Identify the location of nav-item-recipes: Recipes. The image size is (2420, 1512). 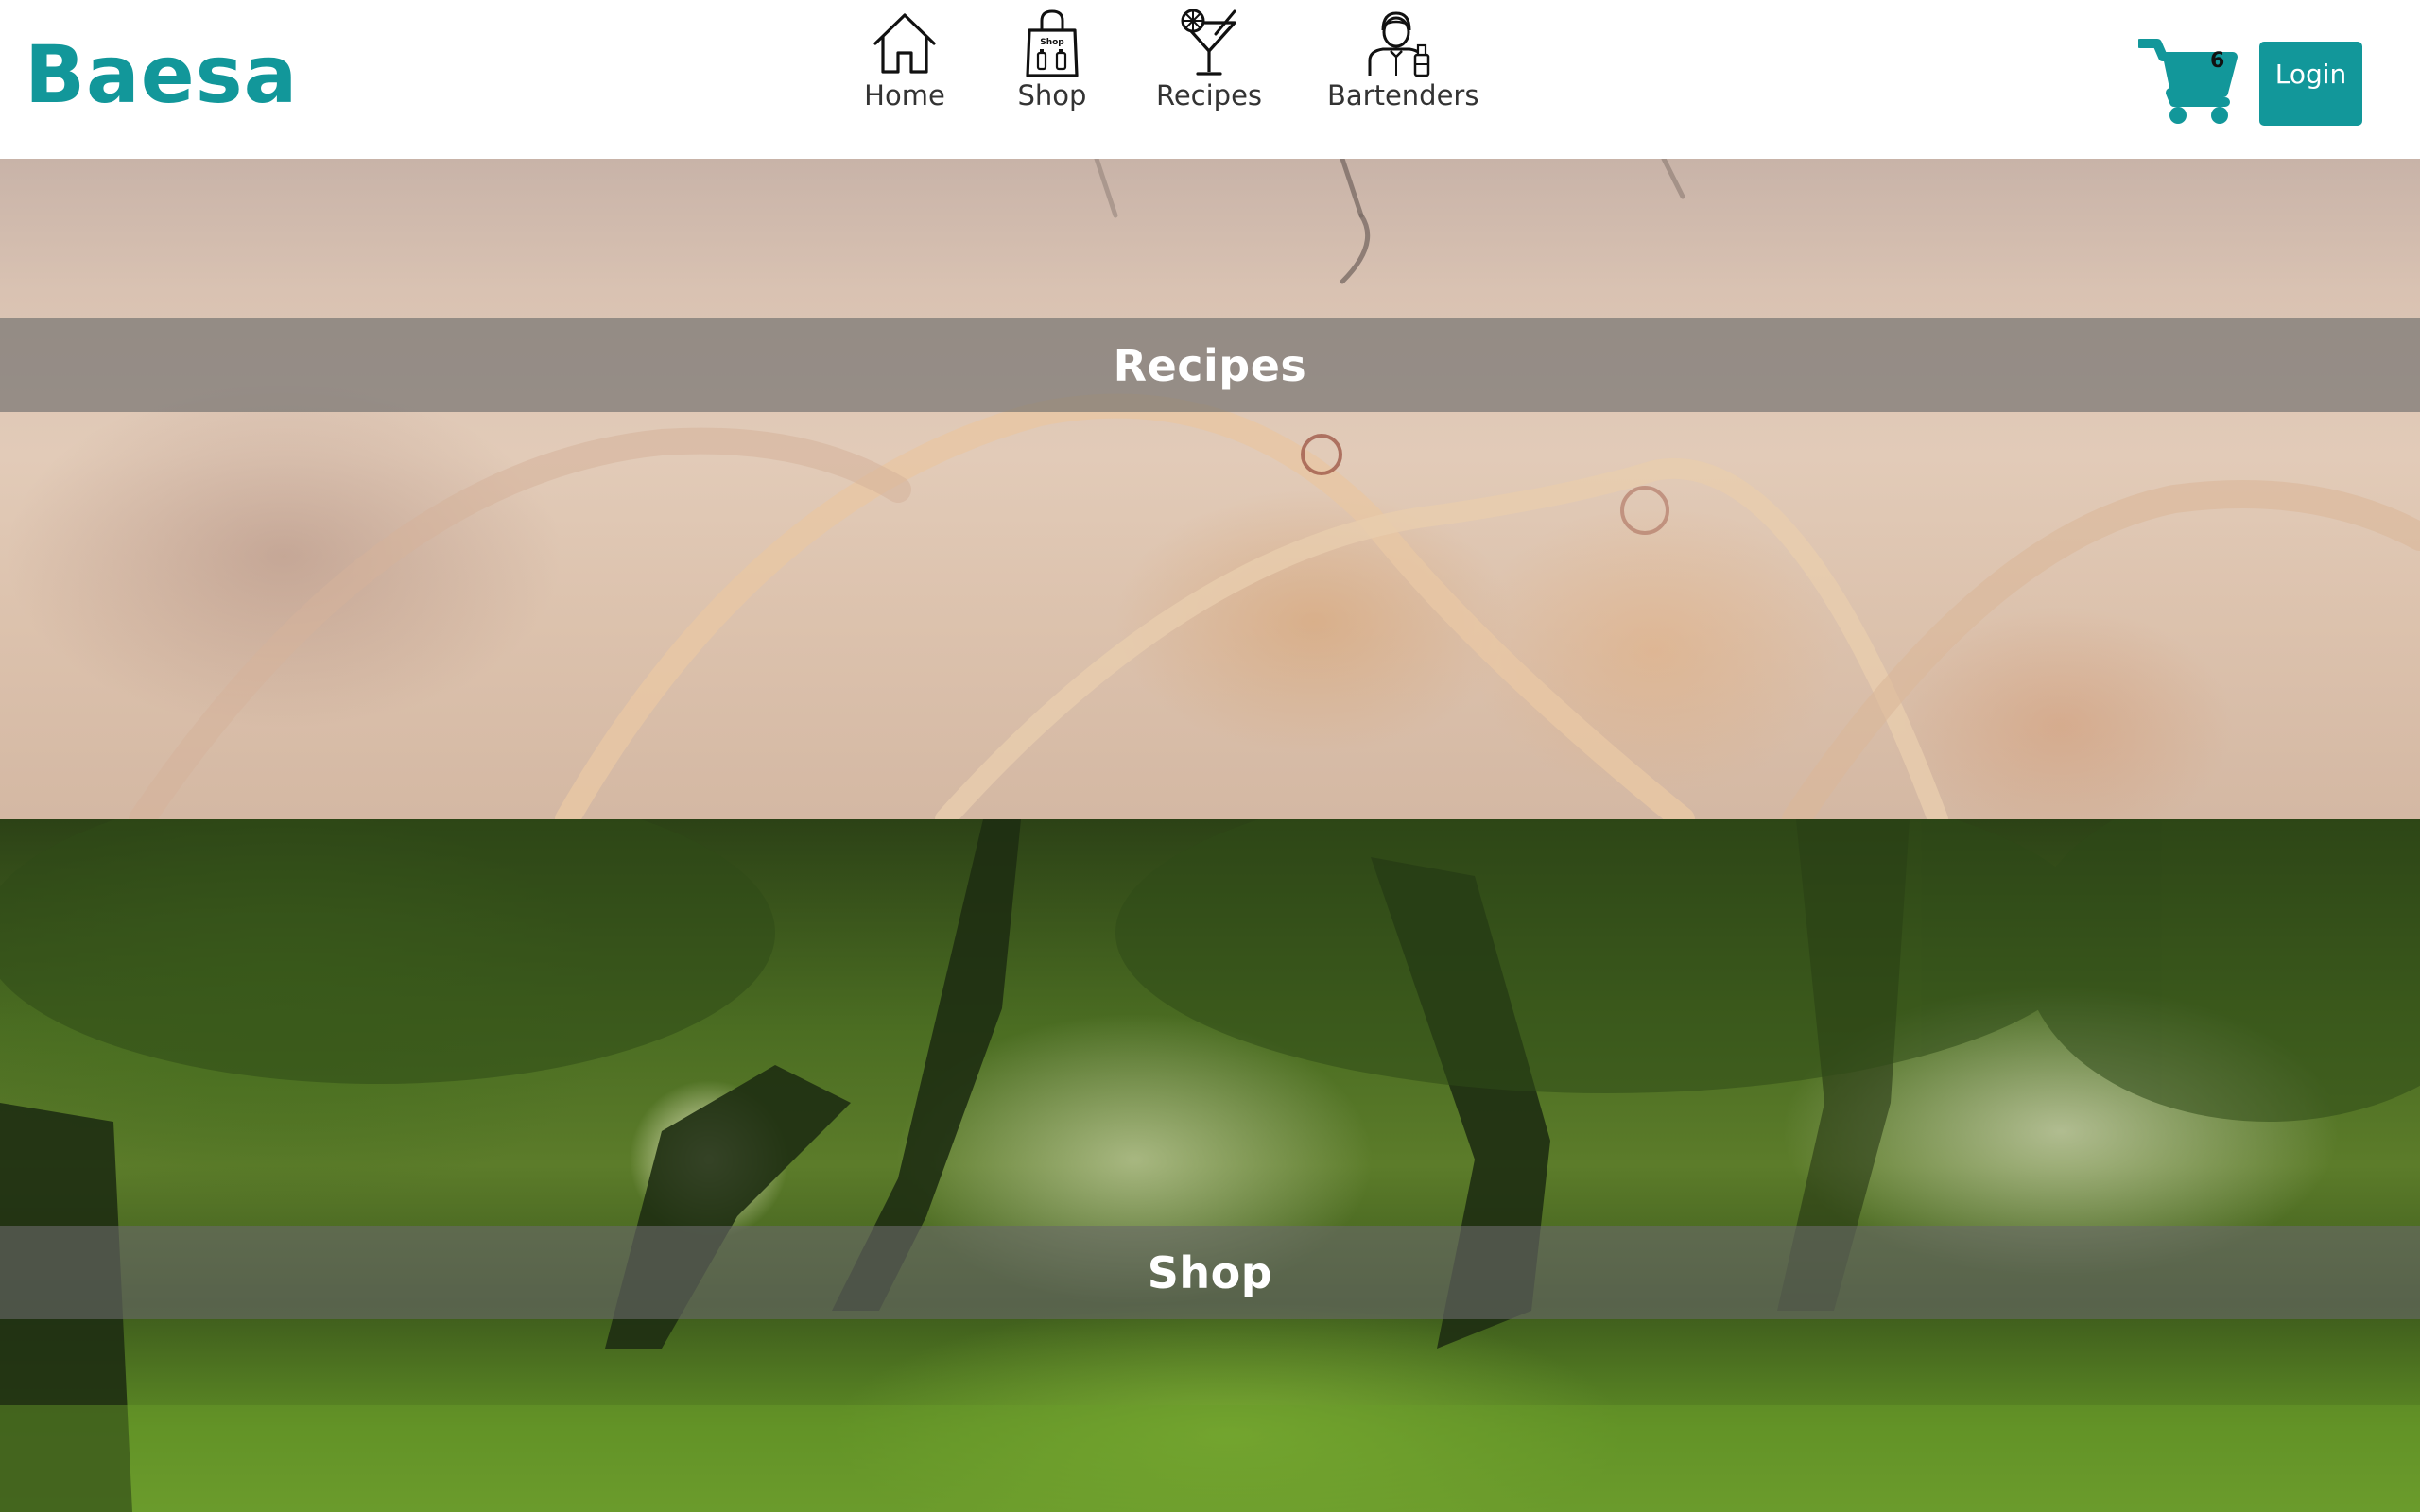
(1209, 60).